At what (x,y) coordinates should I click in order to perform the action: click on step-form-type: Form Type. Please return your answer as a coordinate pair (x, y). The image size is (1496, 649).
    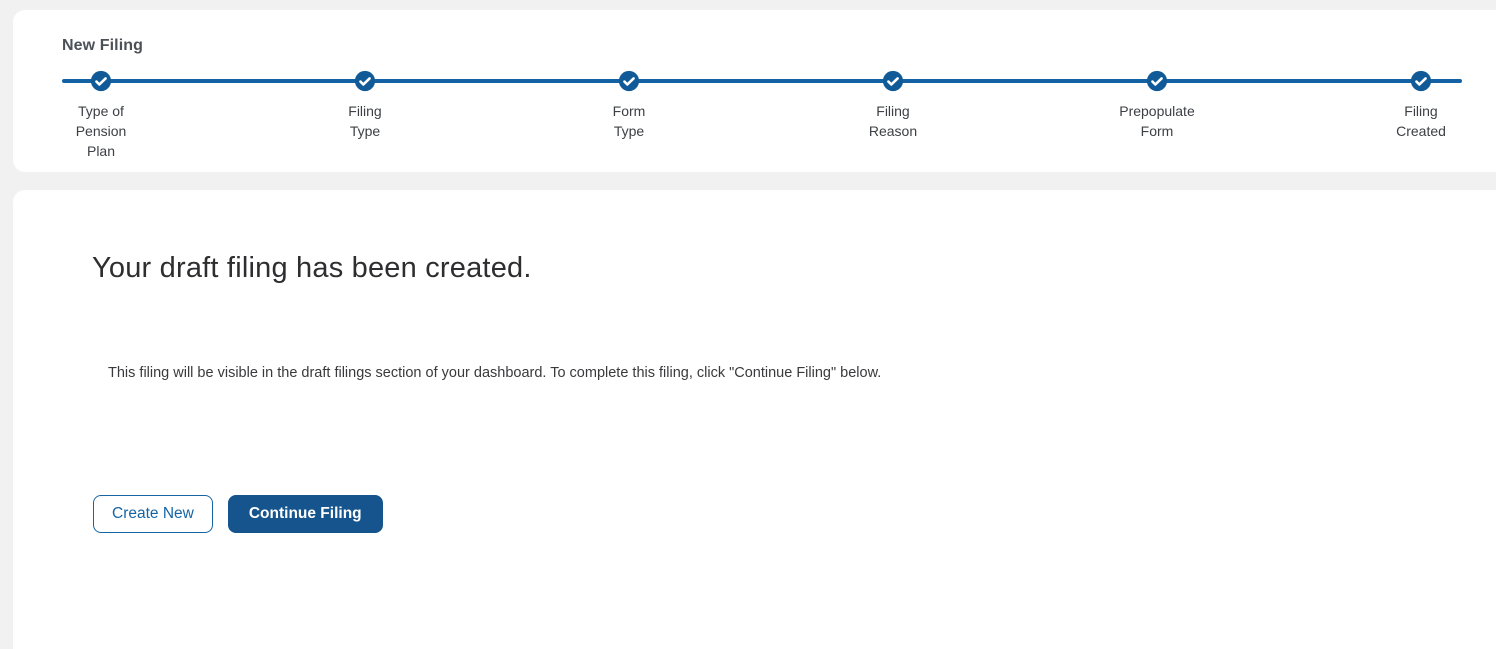
    Looking at the image, I should click on (629, 105).